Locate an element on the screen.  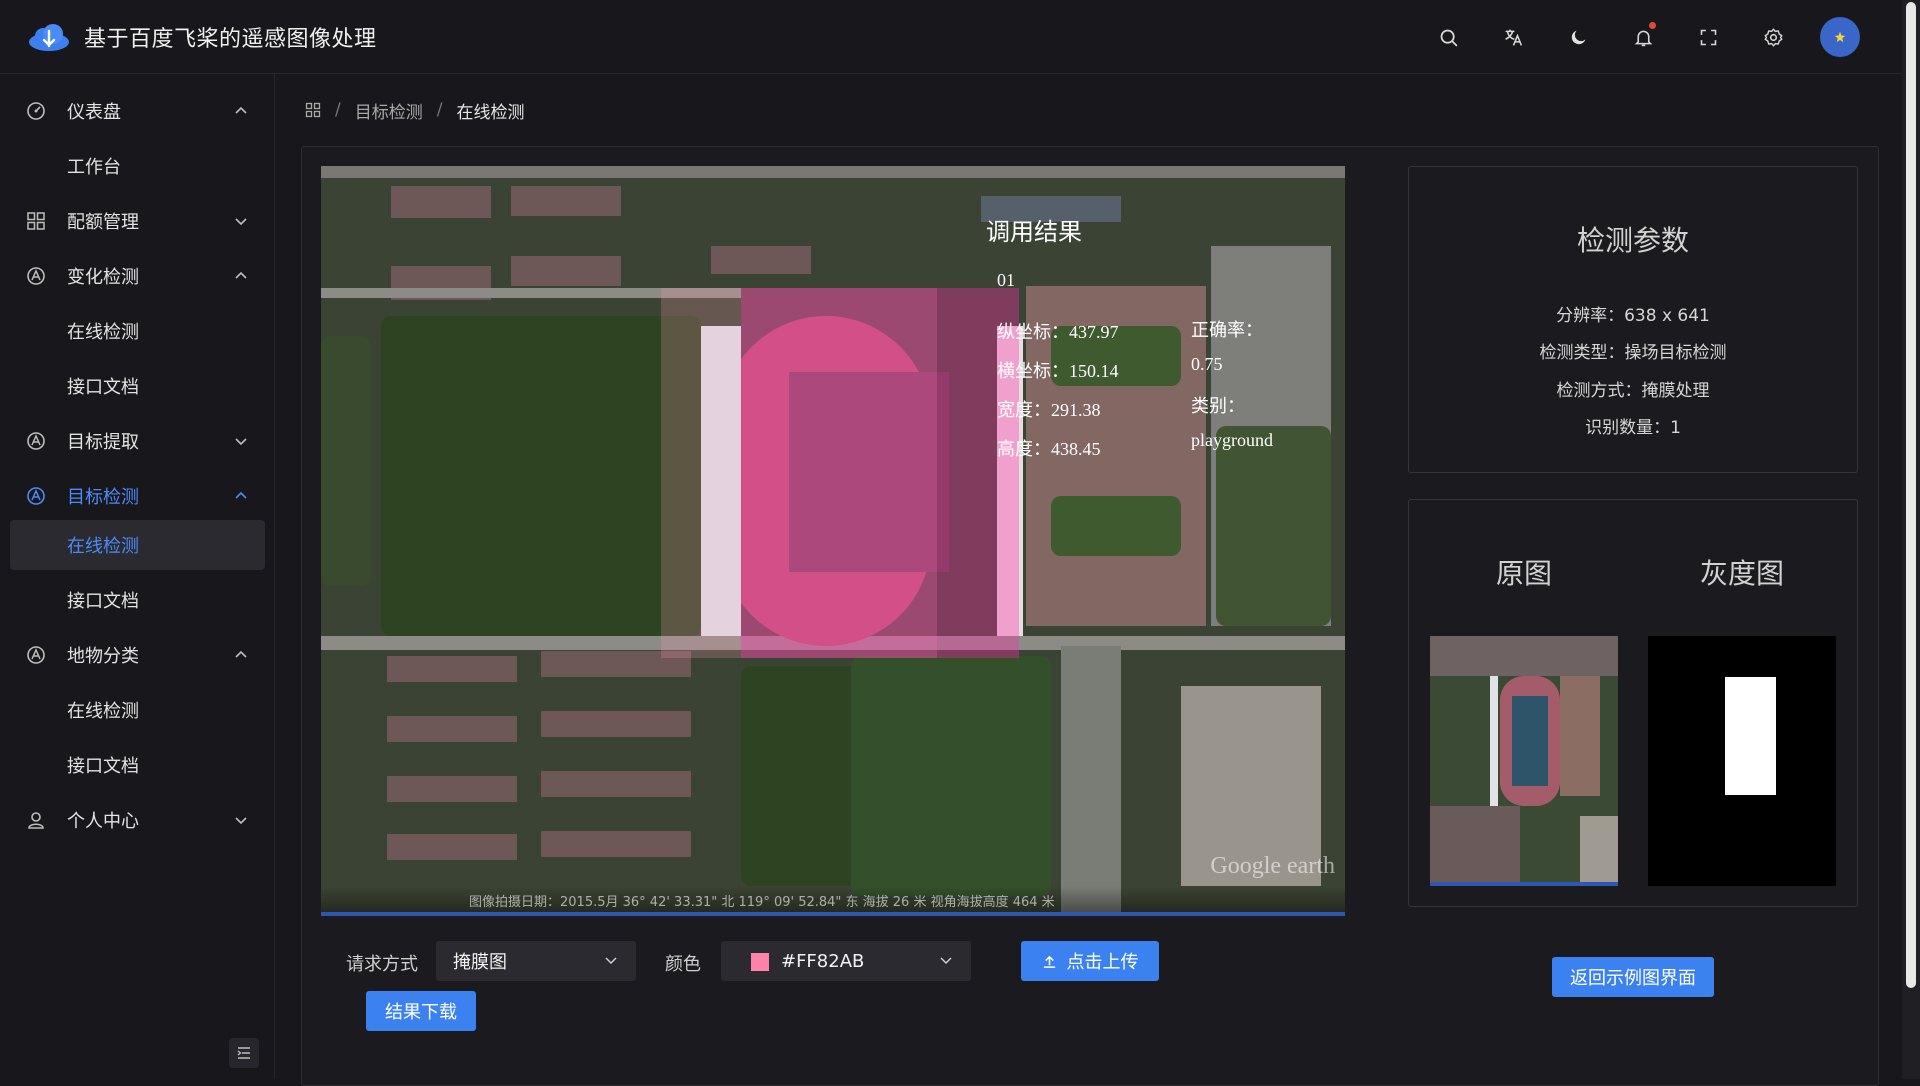
sidebar-group-label: 个人中心 is located at coordinates (103, 821).